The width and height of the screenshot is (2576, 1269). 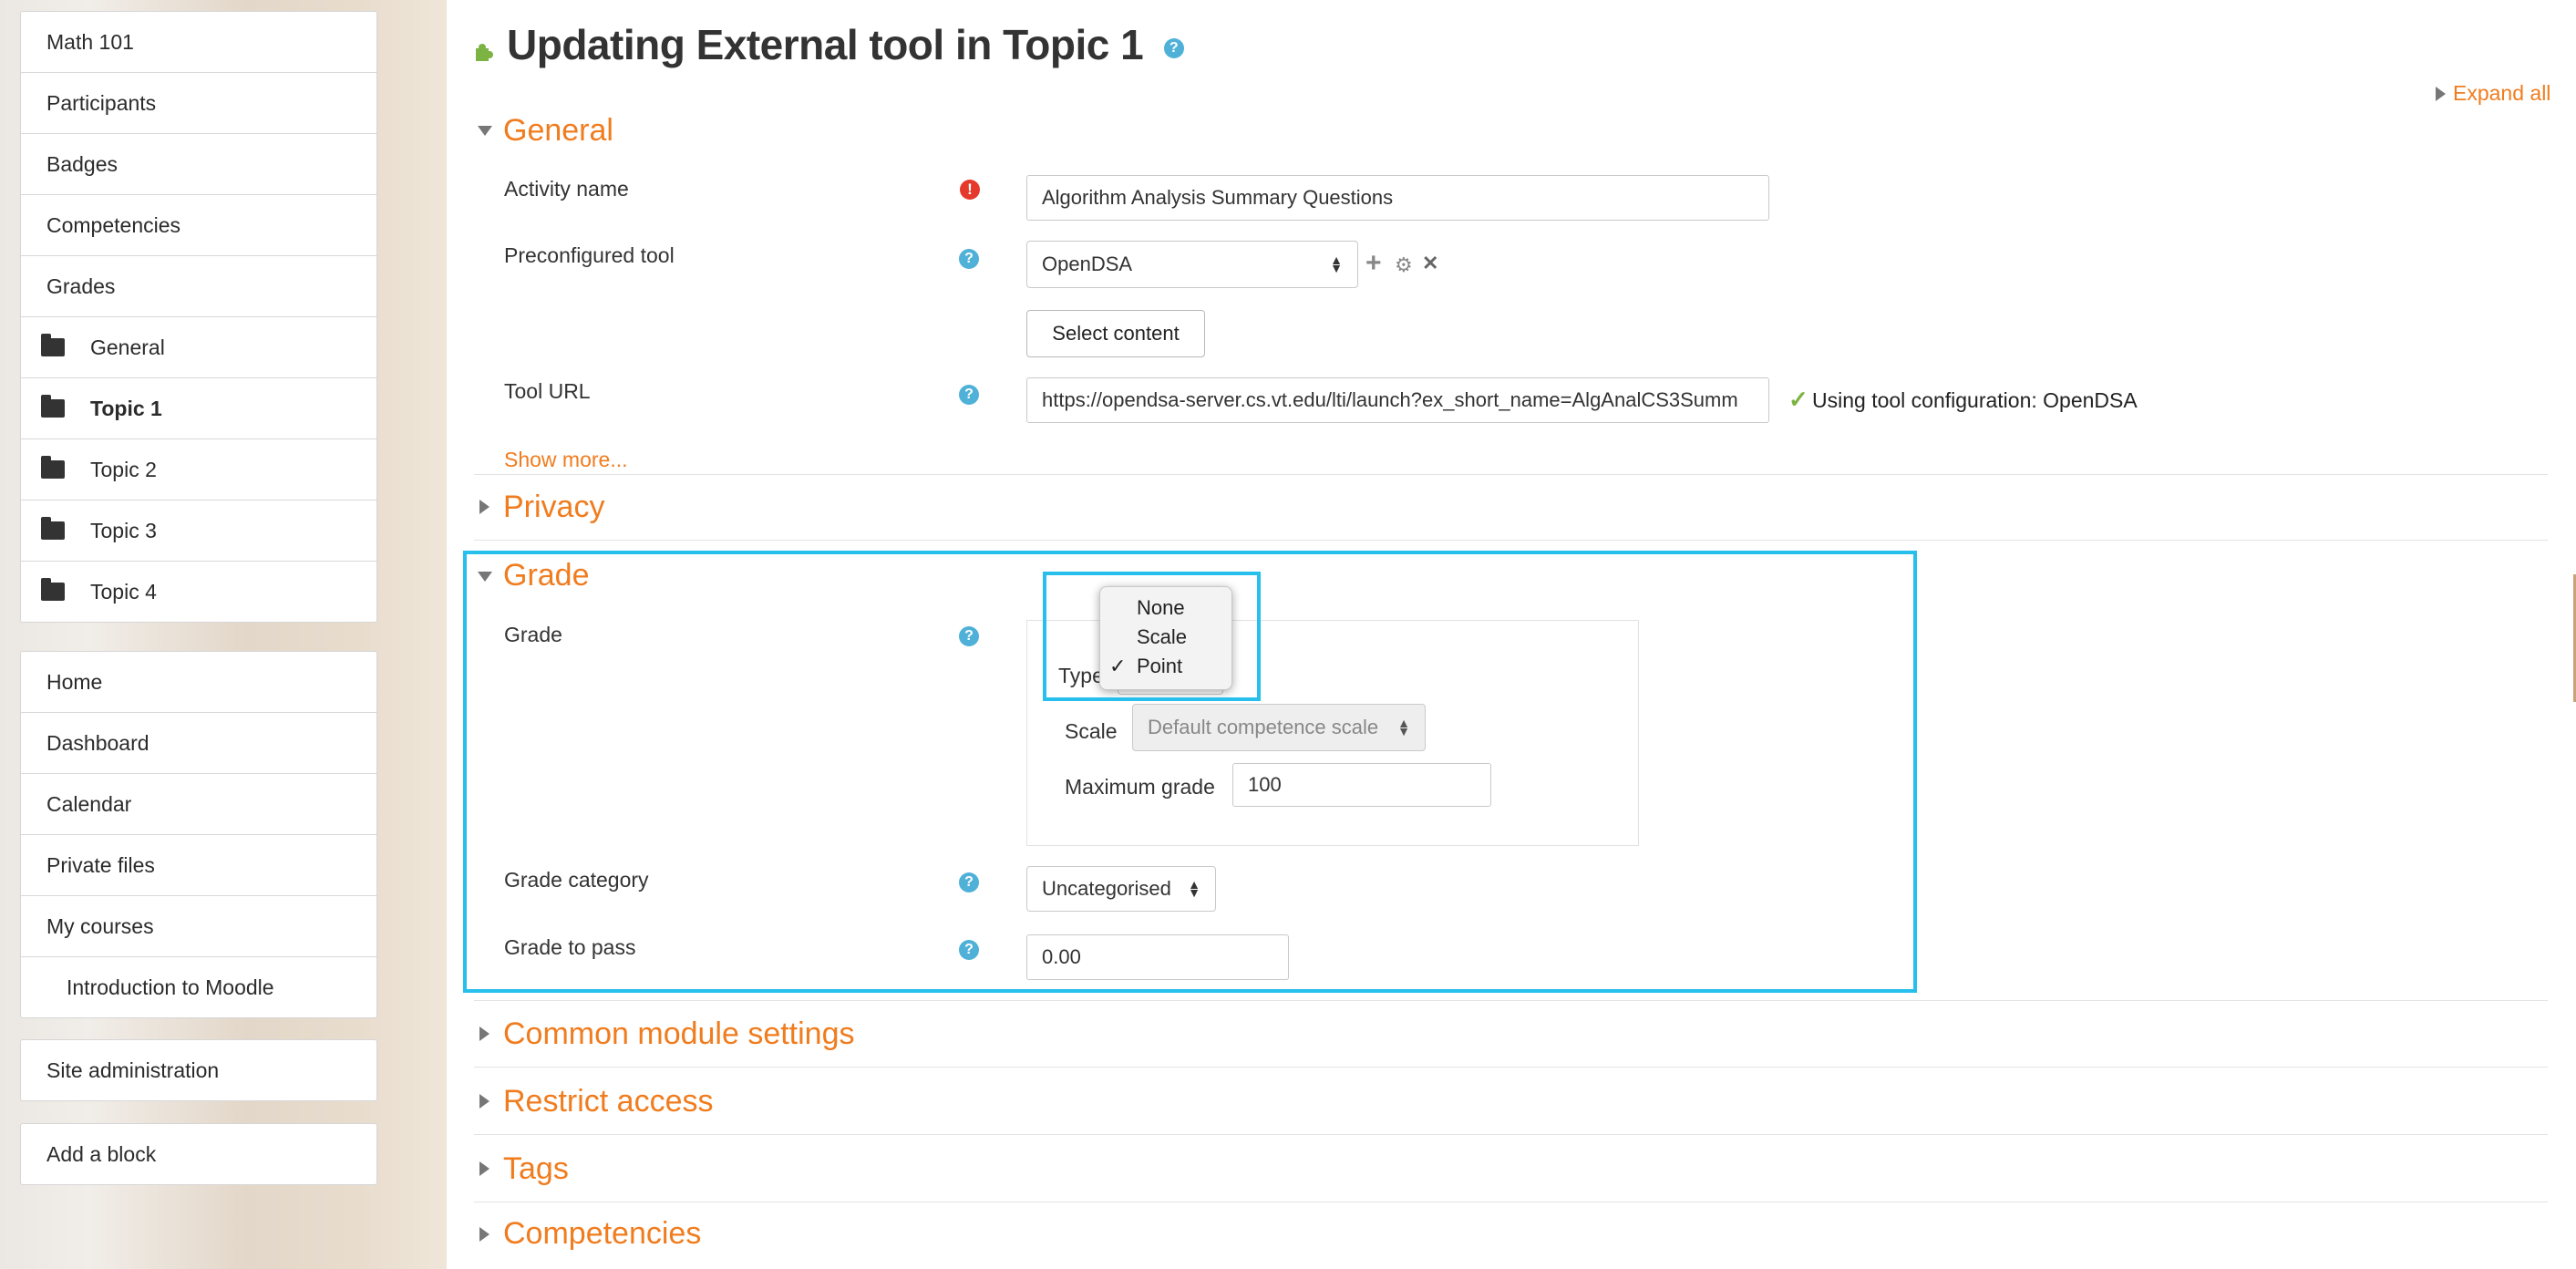 What do you see at coordinates (679, 1034) in the screenshot?
I see `section-common-module-settings: Common module settings` at bounding box center [679, 1034].